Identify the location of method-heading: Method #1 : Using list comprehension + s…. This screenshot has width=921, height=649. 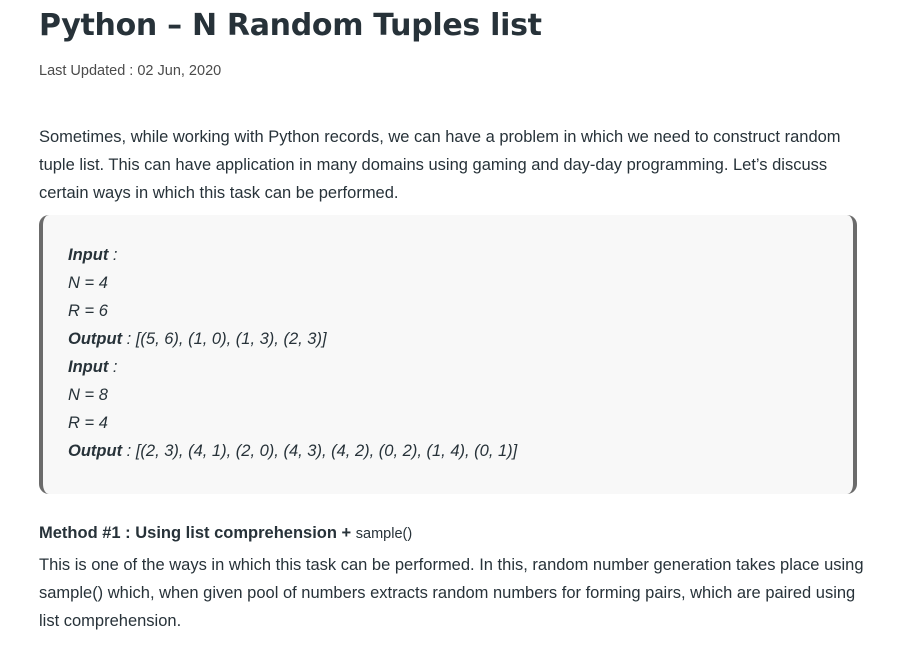
(225, 533).